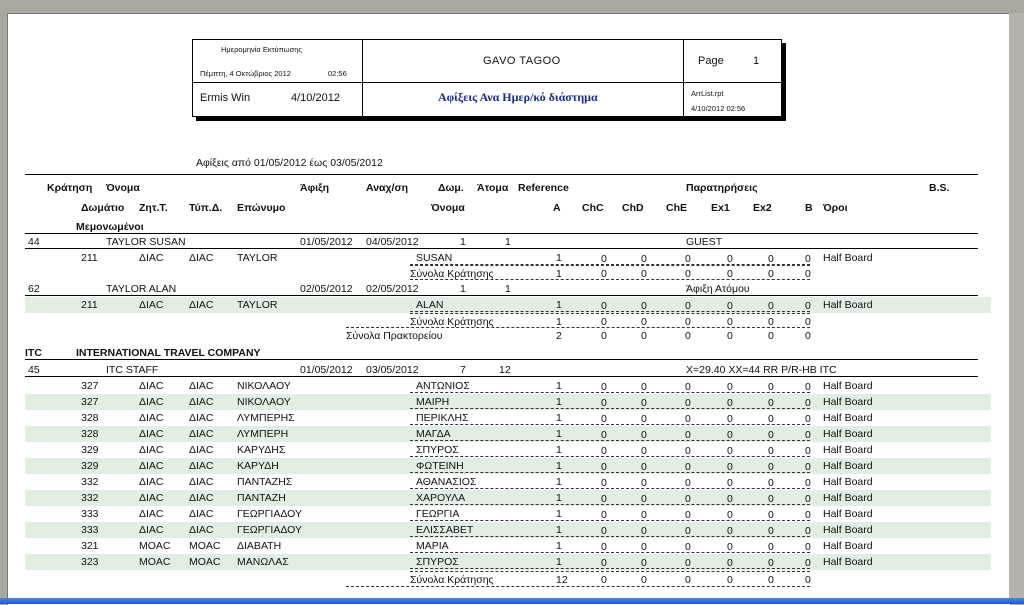  Describe the element at coordinates (505, 370) in the screenshot. I see `reservation-persons: 12` at that location.